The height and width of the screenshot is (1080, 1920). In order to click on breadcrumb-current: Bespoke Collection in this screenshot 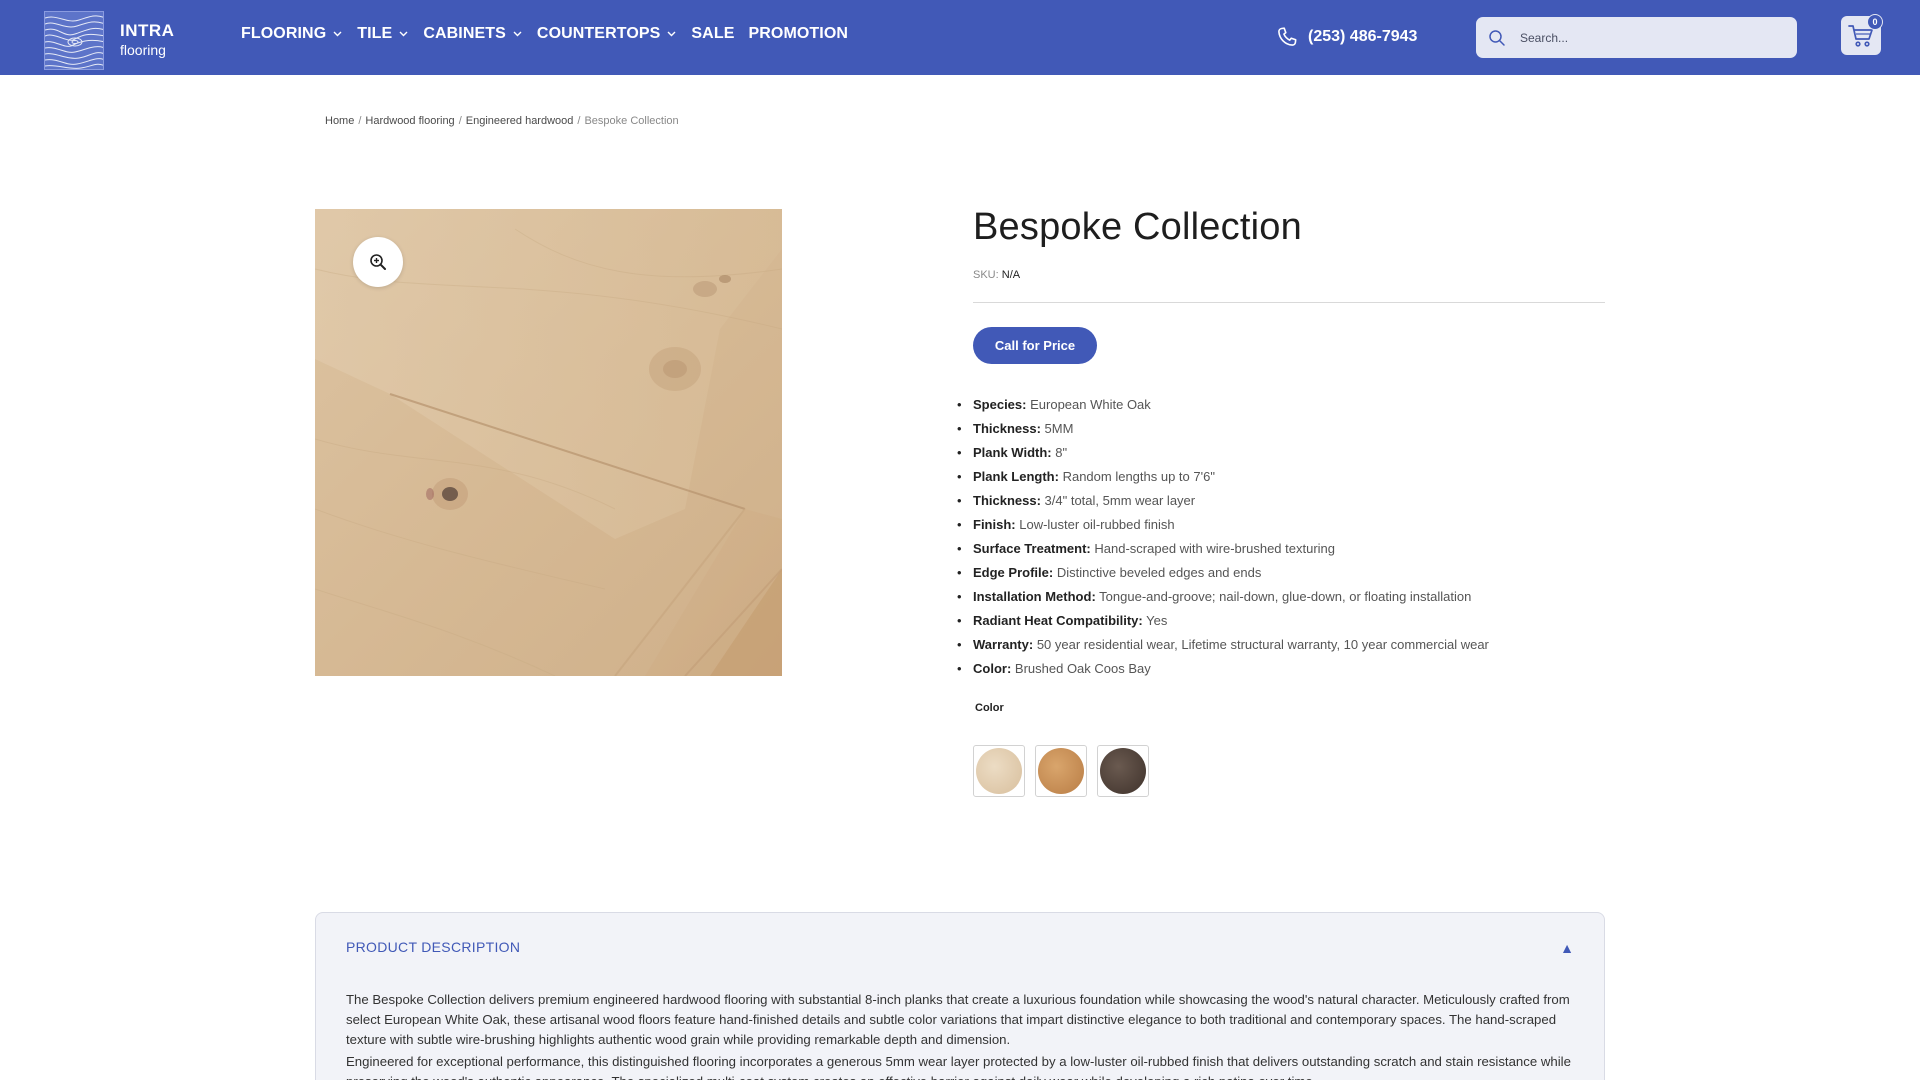, I will do `click(631, 121)`.